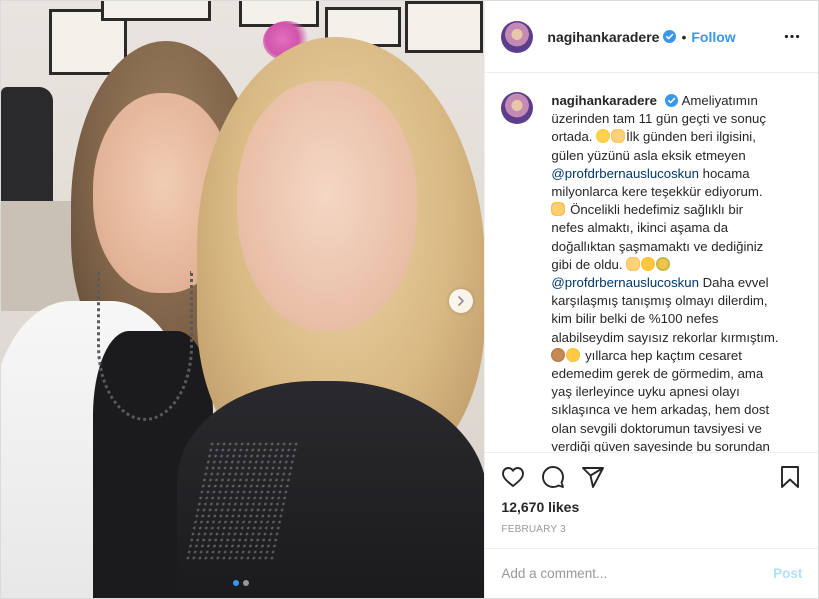 This screenshot has width=819, height=599. Describe the element at coordinates (517, 108) in the screenshot. I see `caption-avatar` at that location.